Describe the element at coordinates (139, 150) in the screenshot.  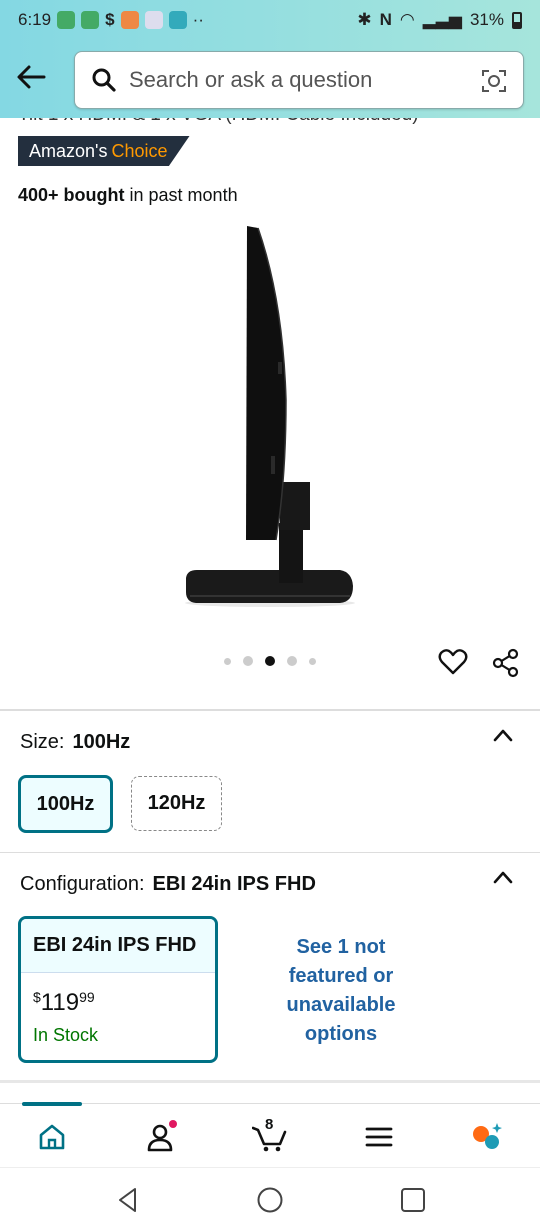
I see `badge-choice: Choice` at that location.